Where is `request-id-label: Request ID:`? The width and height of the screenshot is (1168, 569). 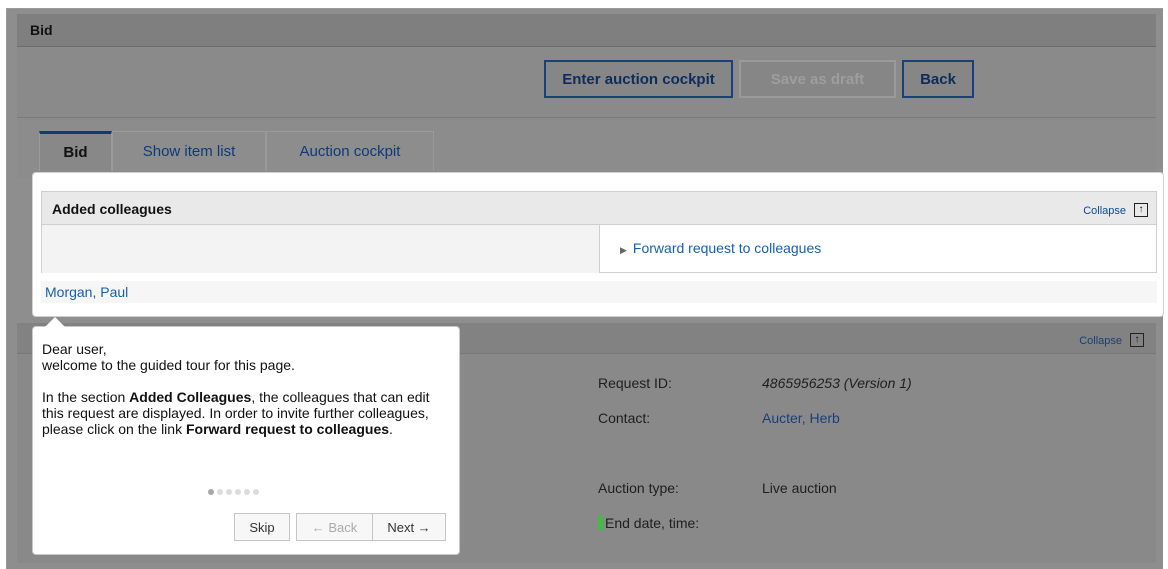 request-id-label: Request ID: is located at coordinates (635, 383).